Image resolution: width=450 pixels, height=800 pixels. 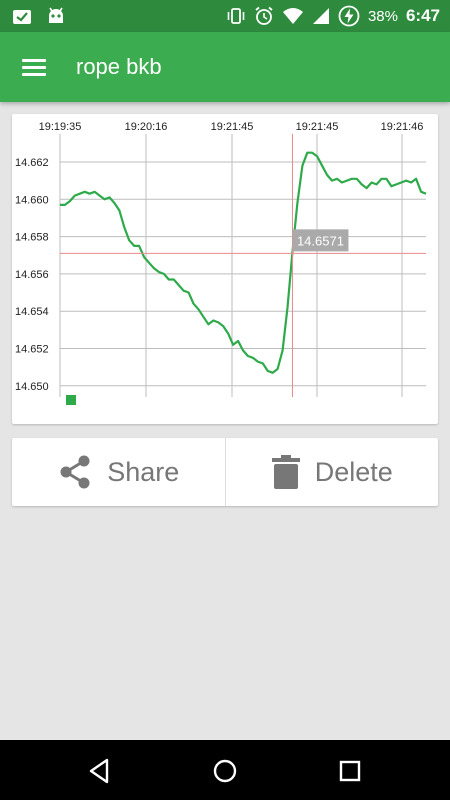 I want to click on battery-charging-icon, so click(x=349, y=16).